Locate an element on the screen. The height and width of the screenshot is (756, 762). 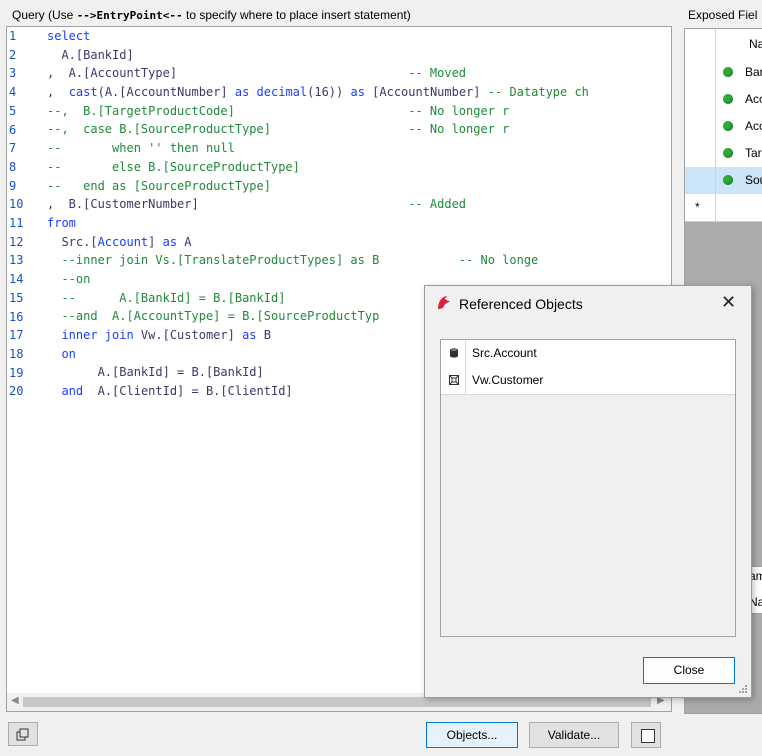
line-number: 3 is located at coordinates (13, 73).